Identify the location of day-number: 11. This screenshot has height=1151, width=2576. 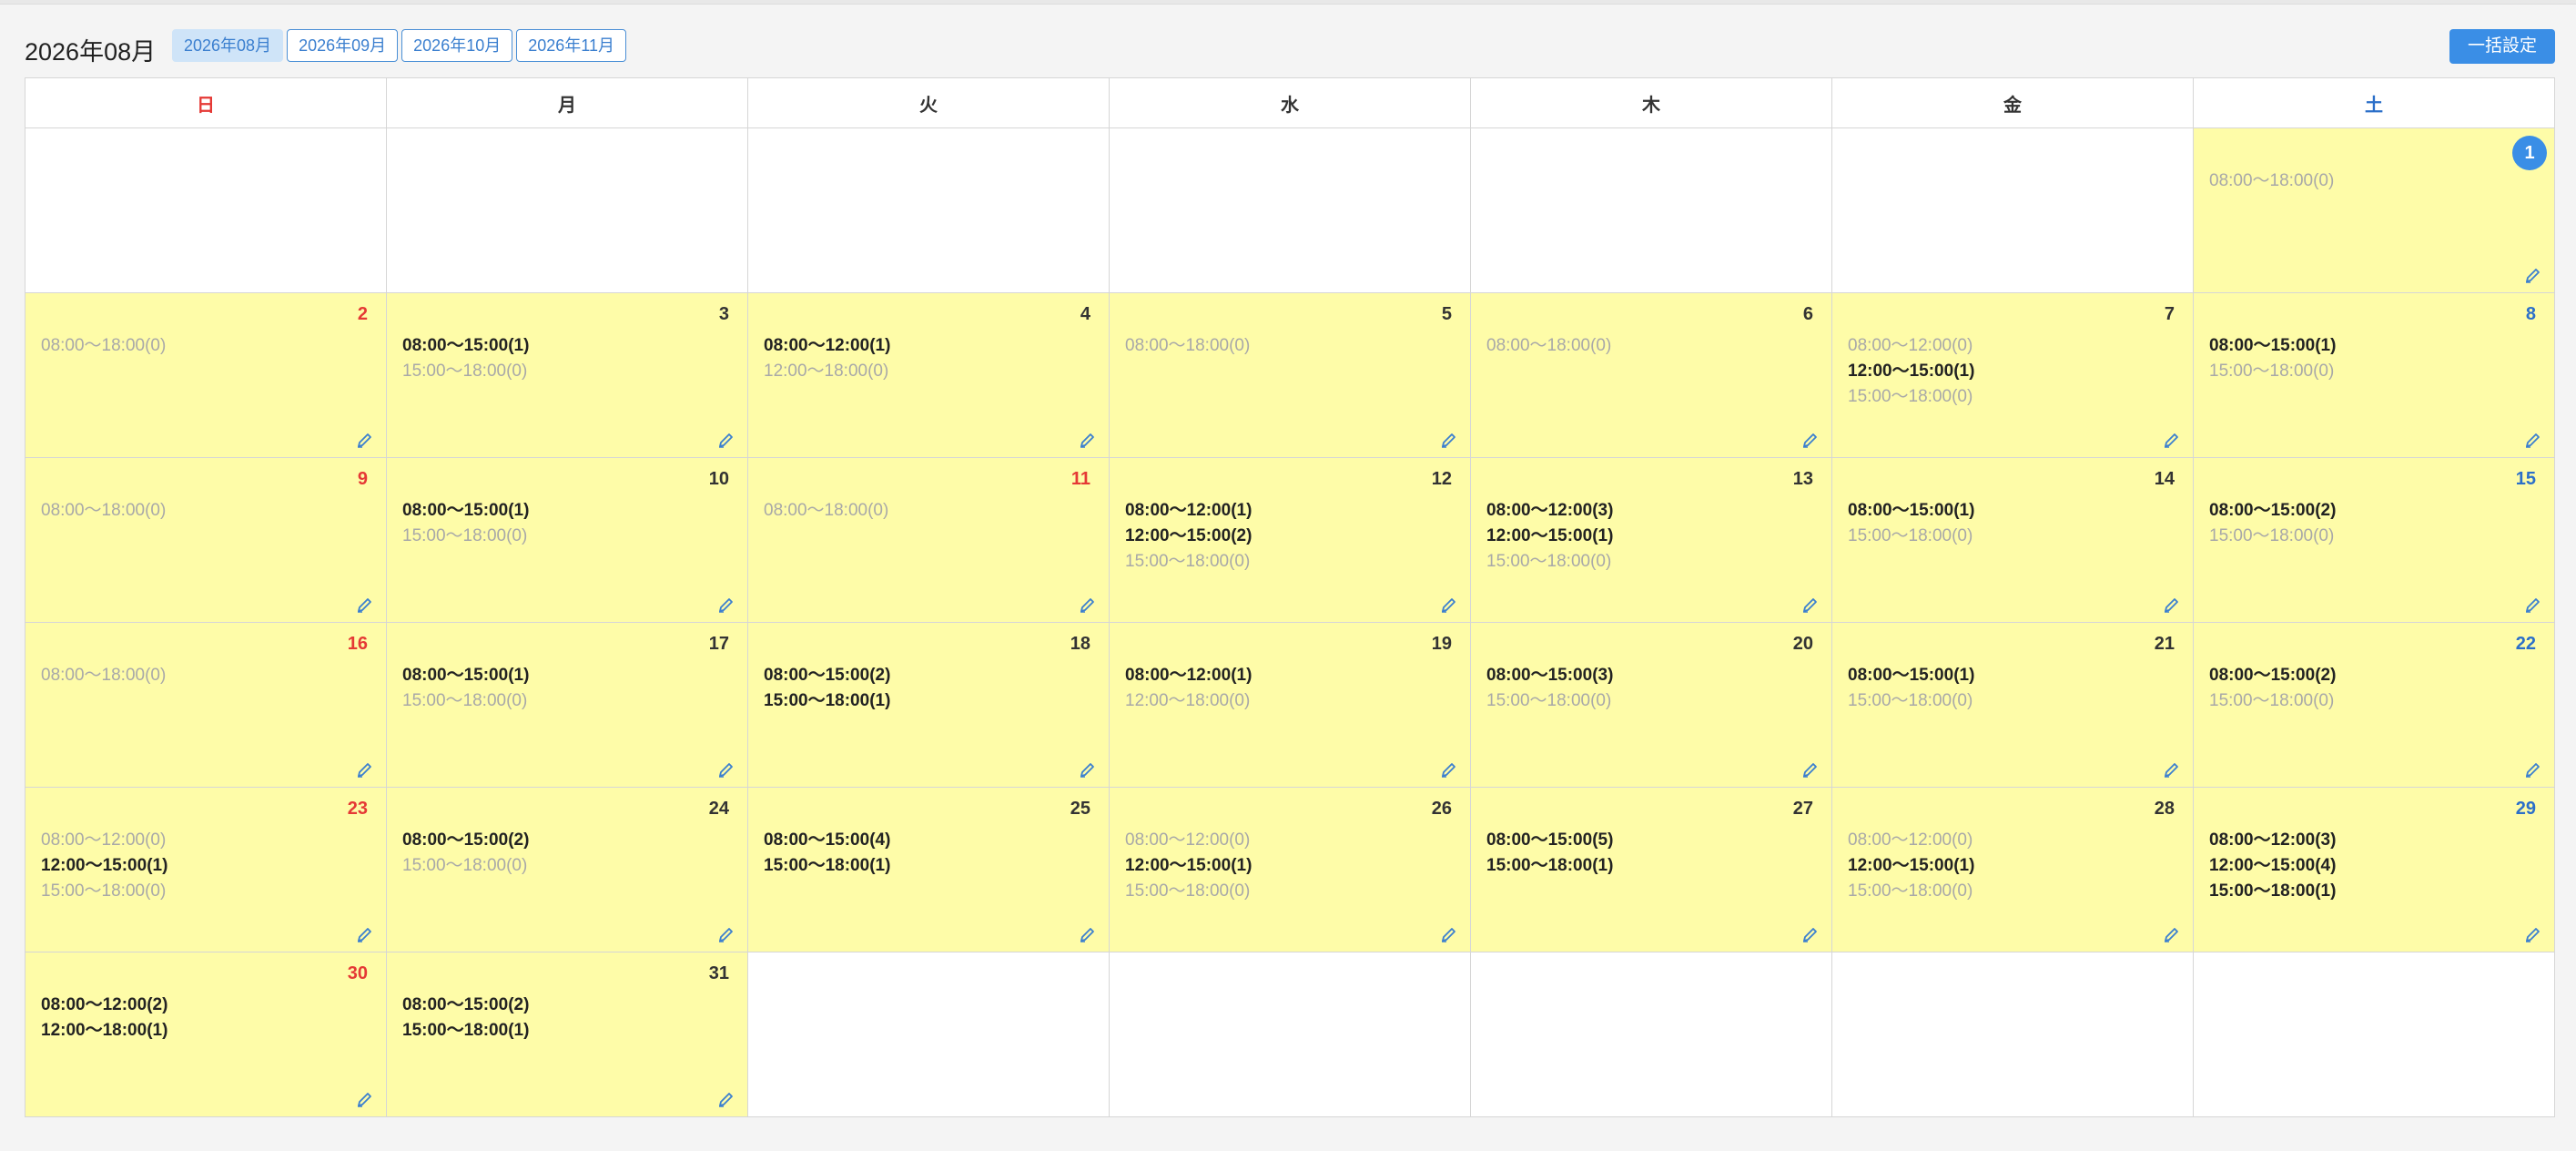
(1080, 479).